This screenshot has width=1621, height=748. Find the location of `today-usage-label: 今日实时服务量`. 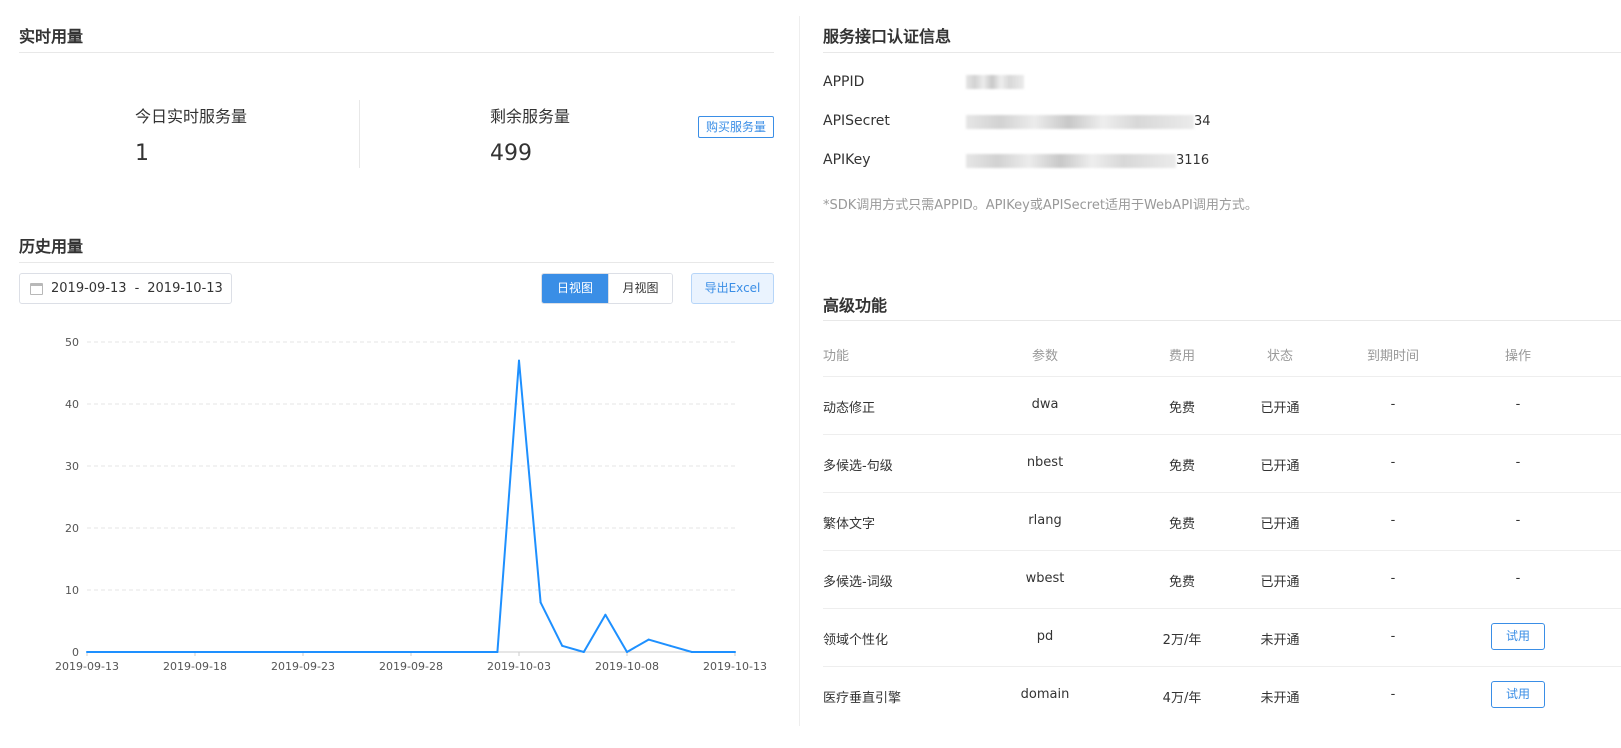

today-usage-label: 今日实时服务量 is located at coordinates (191, 116).